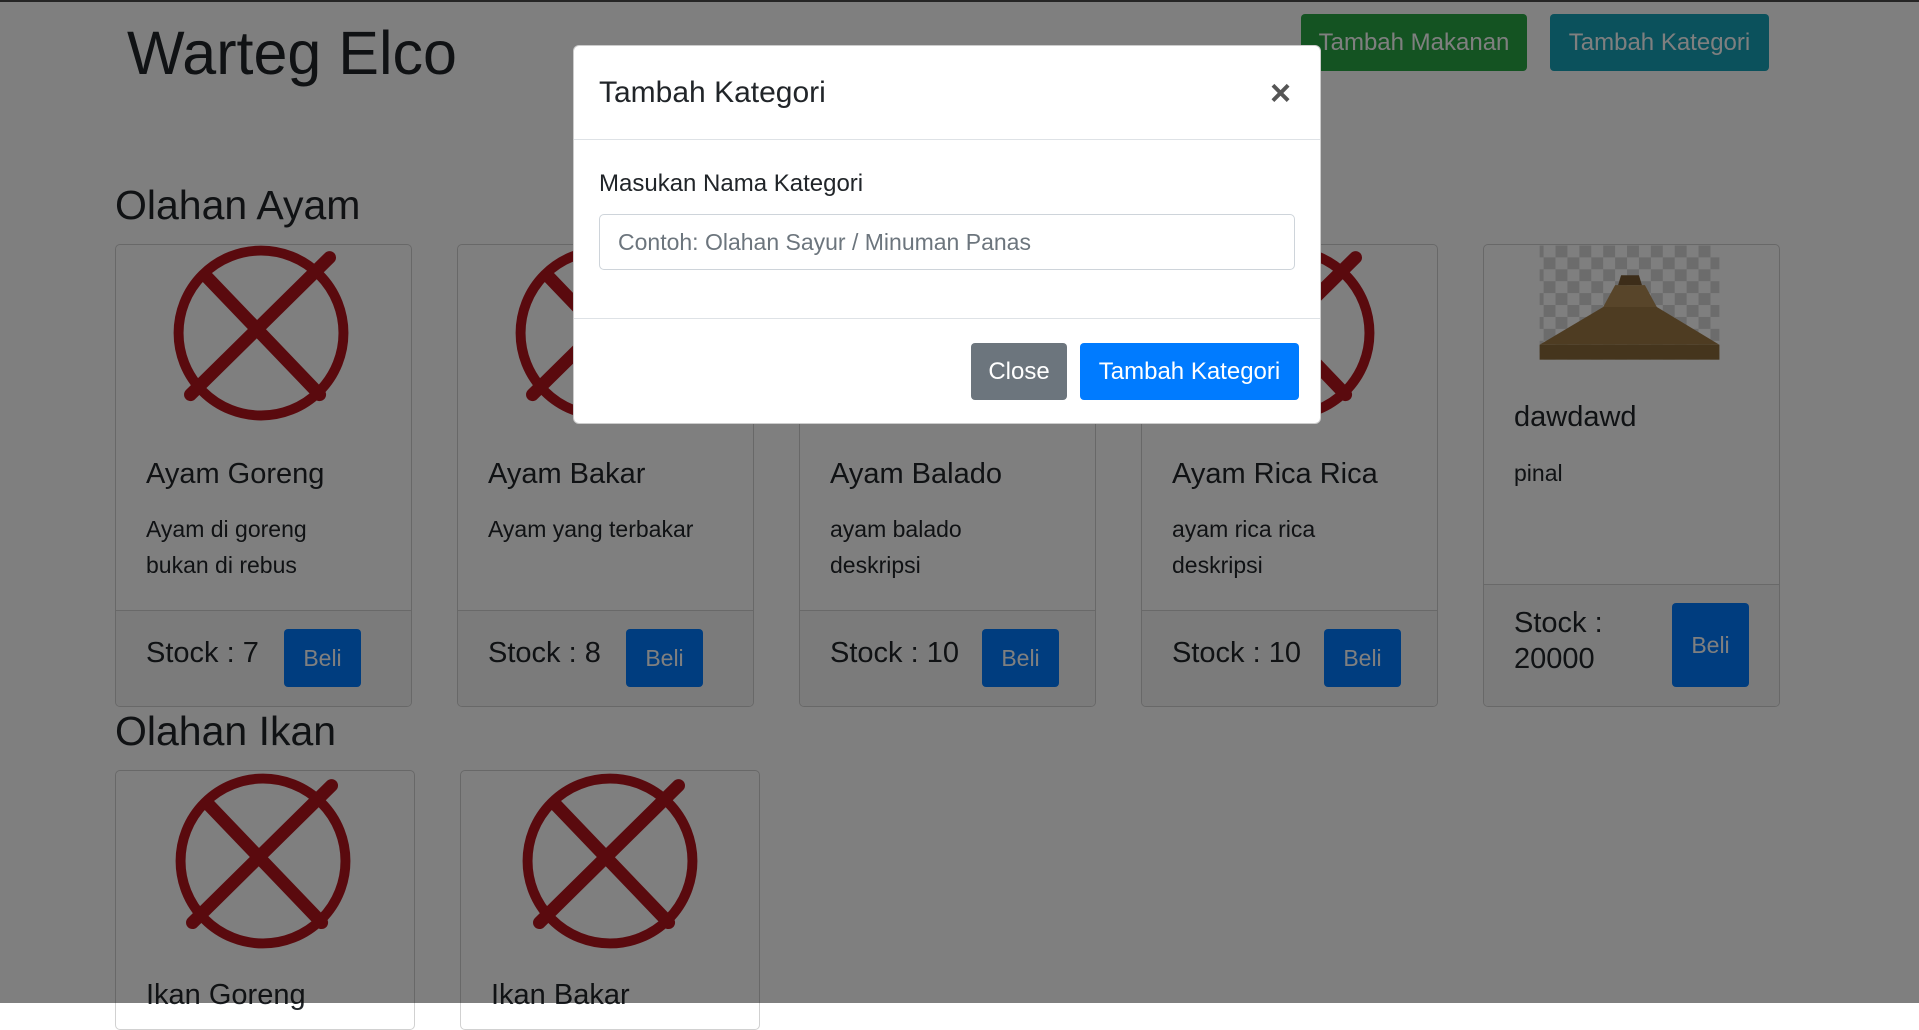 The width and height of the screenshot is (1919, 1030). I want to click on close-button: Close, so click(1019, 371).